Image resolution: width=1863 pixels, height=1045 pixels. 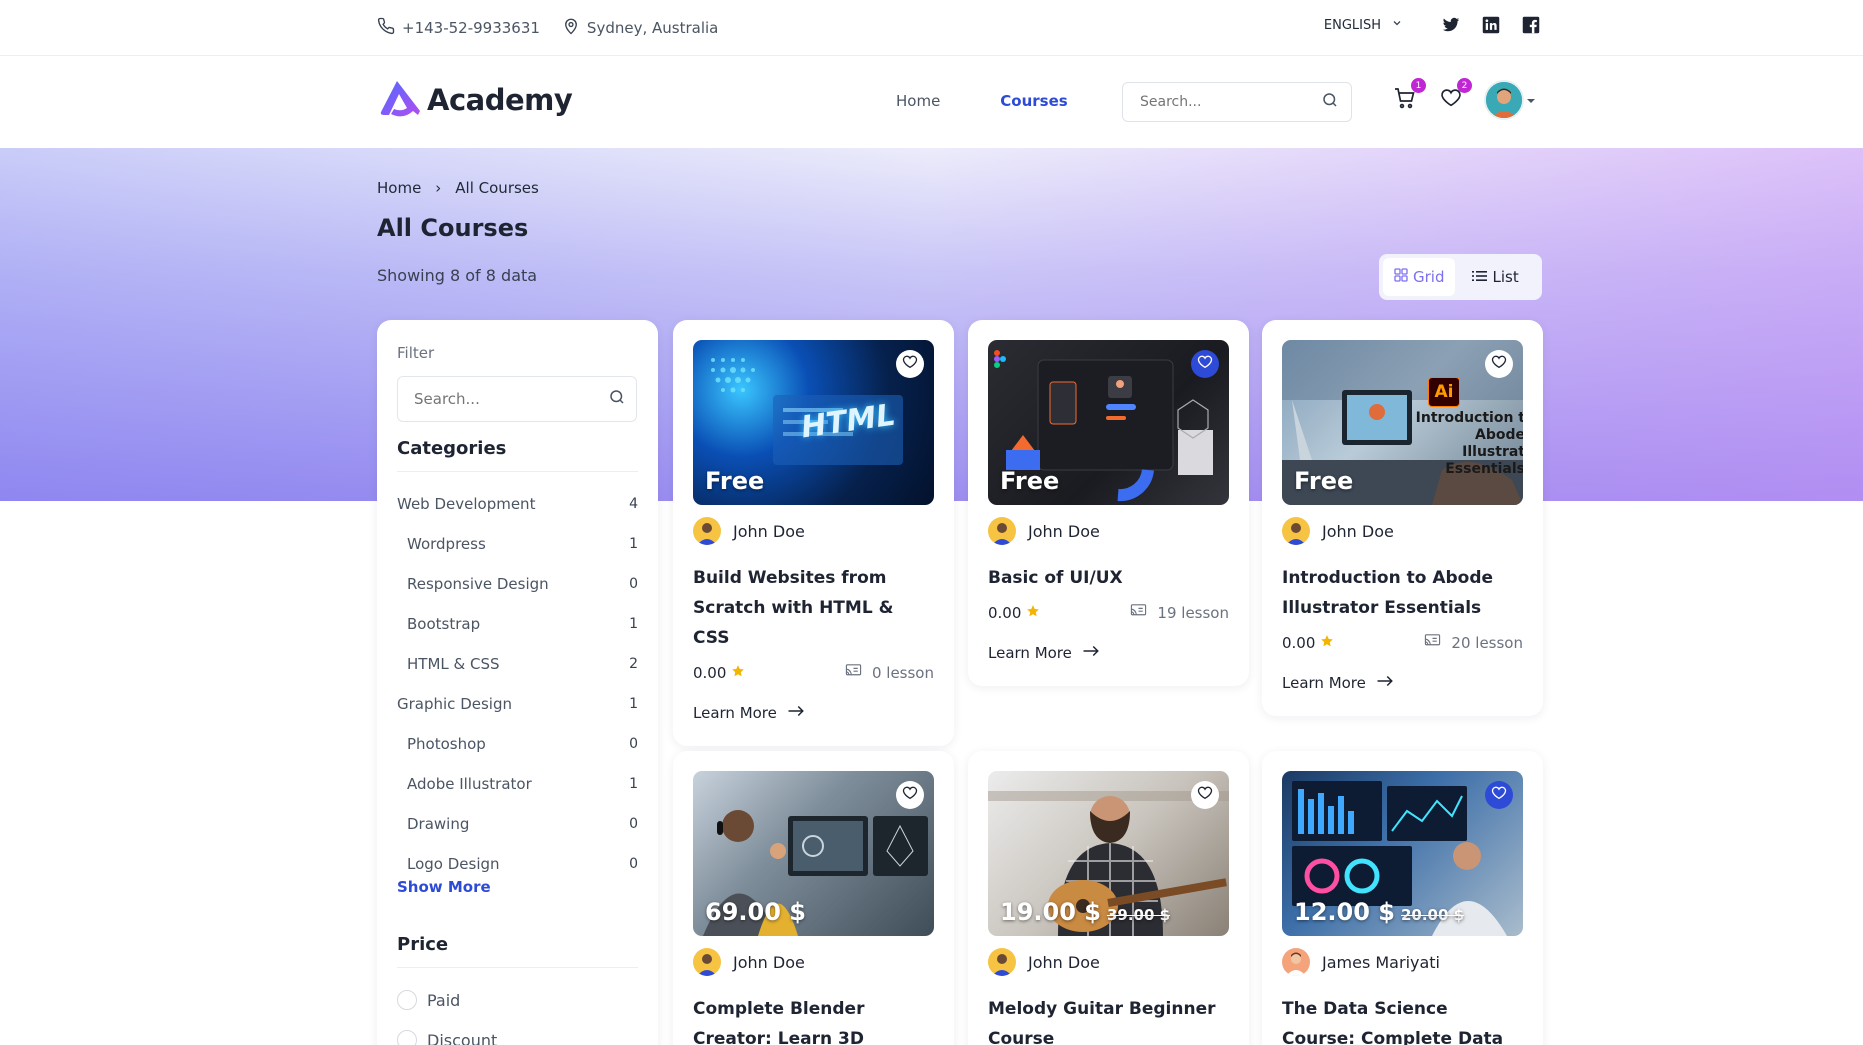 What do you see at coordinates (755, 912) in the screenshot?
I see `course-price: 69.00 $` at bounding box center [755, 912].